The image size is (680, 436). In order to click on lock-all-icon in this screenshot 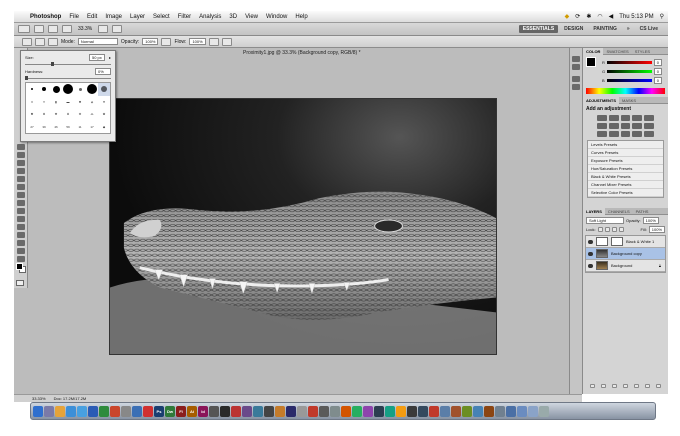, I will do `click(621, 229)`.